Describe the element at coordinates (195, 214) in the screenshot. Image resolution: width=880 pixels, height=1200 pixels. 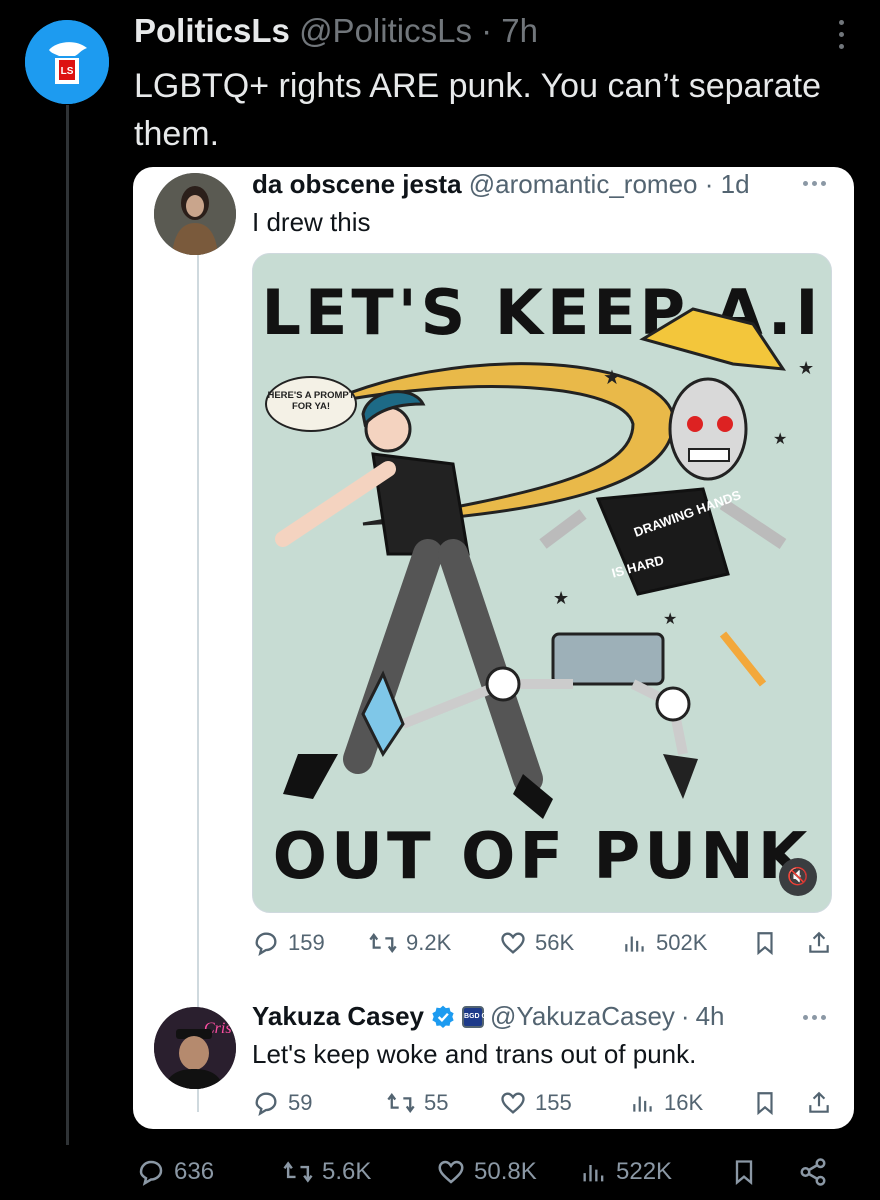
I see `avatar` at that location.